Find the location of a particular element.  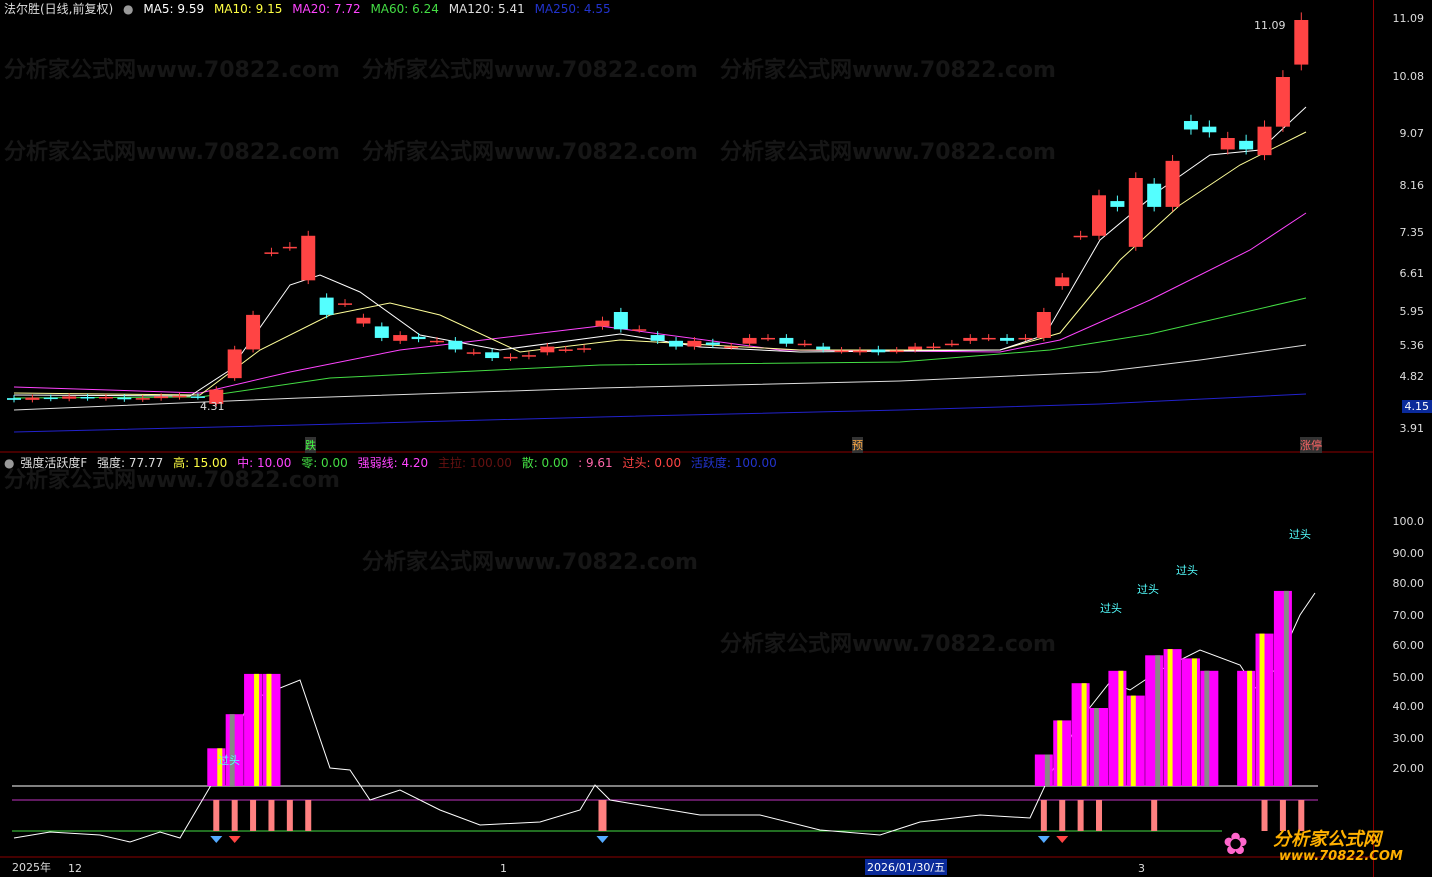

price-tick: 10.08 is located at coordinates (1408, 76).